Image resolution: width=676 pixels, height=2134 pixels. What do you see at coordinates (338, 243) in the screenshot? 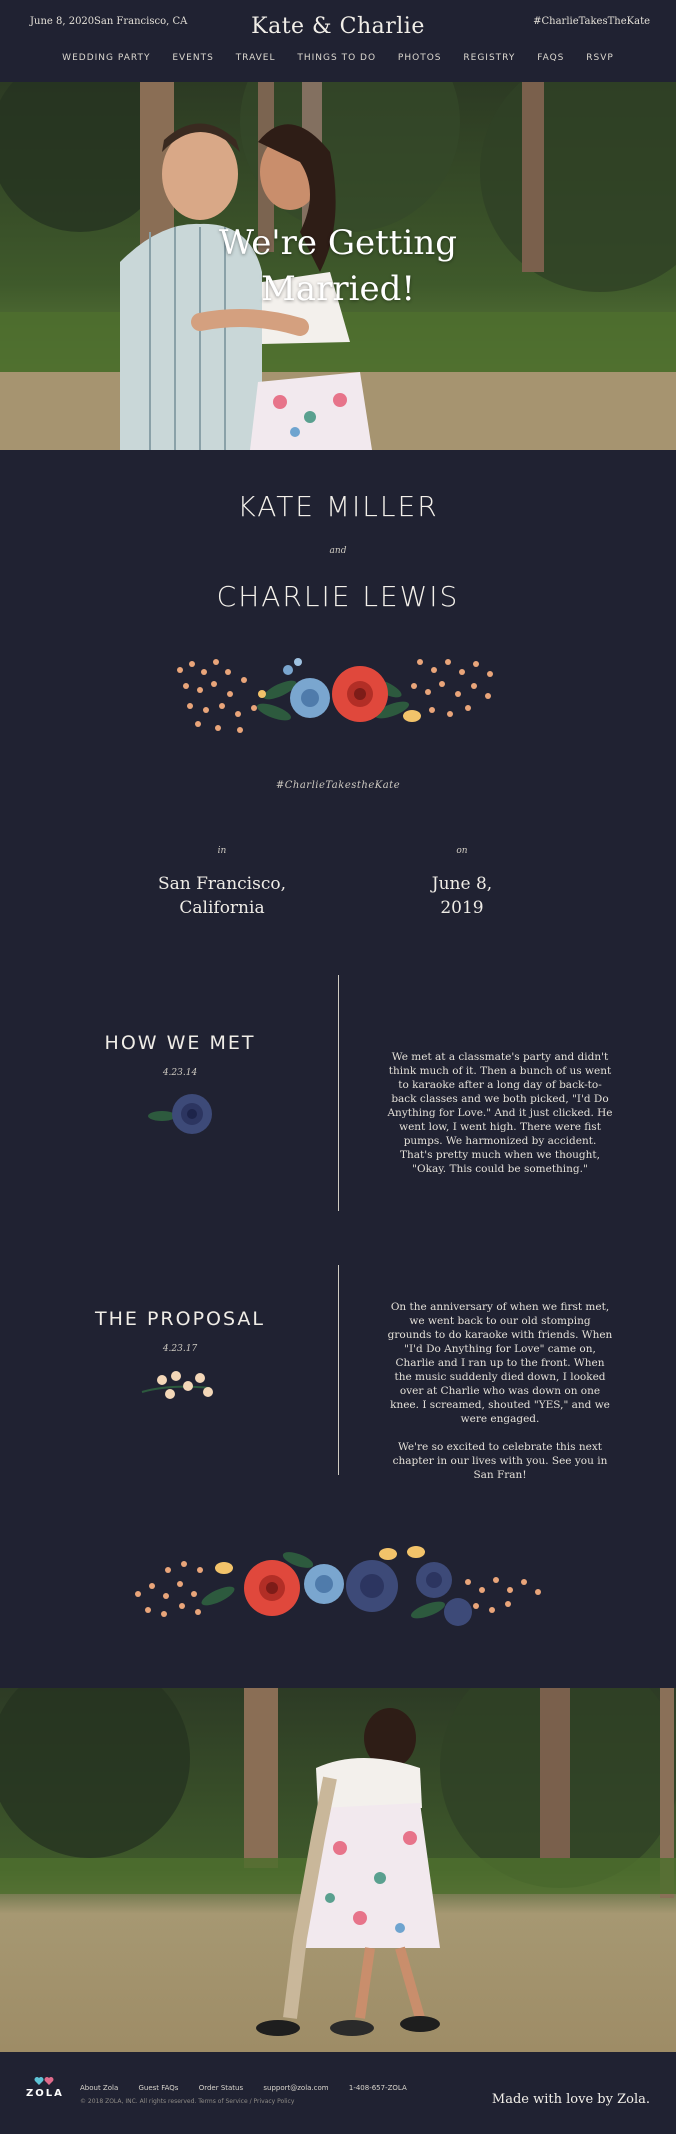
I see `hero-headline-line1: We're Getting` at bounding box center [338, 243].